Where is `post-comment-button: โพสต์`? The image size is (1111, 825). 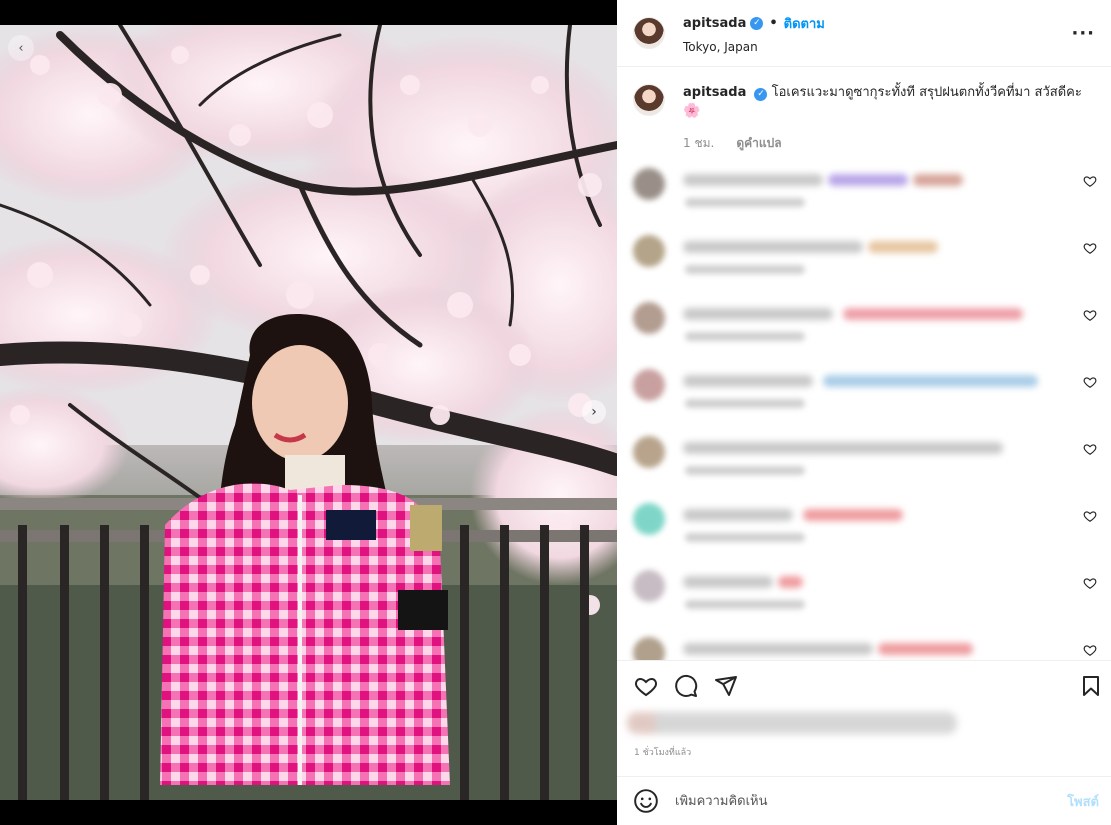
post-comment-button: โพสต์ is located at coordinates (1083, 801).